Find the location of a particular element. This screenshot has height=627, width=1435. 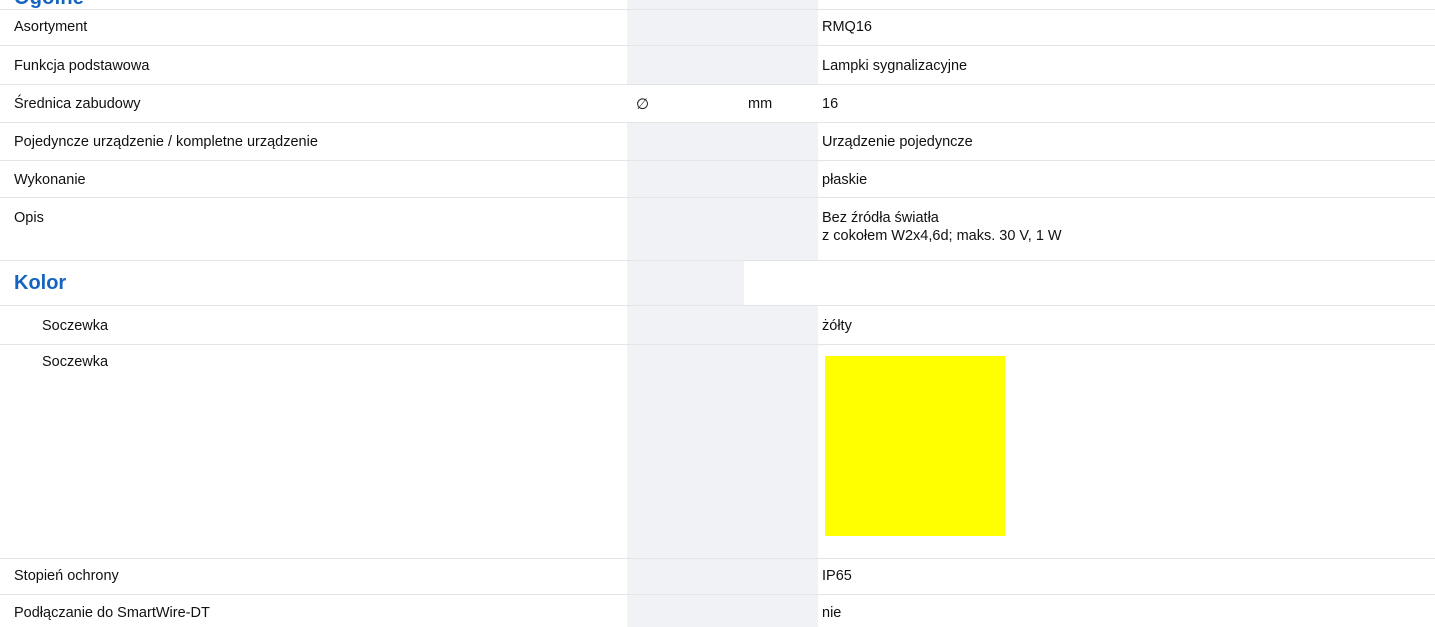

spec-value-line: Bez źródła światła is located at coordinates (880, 218).